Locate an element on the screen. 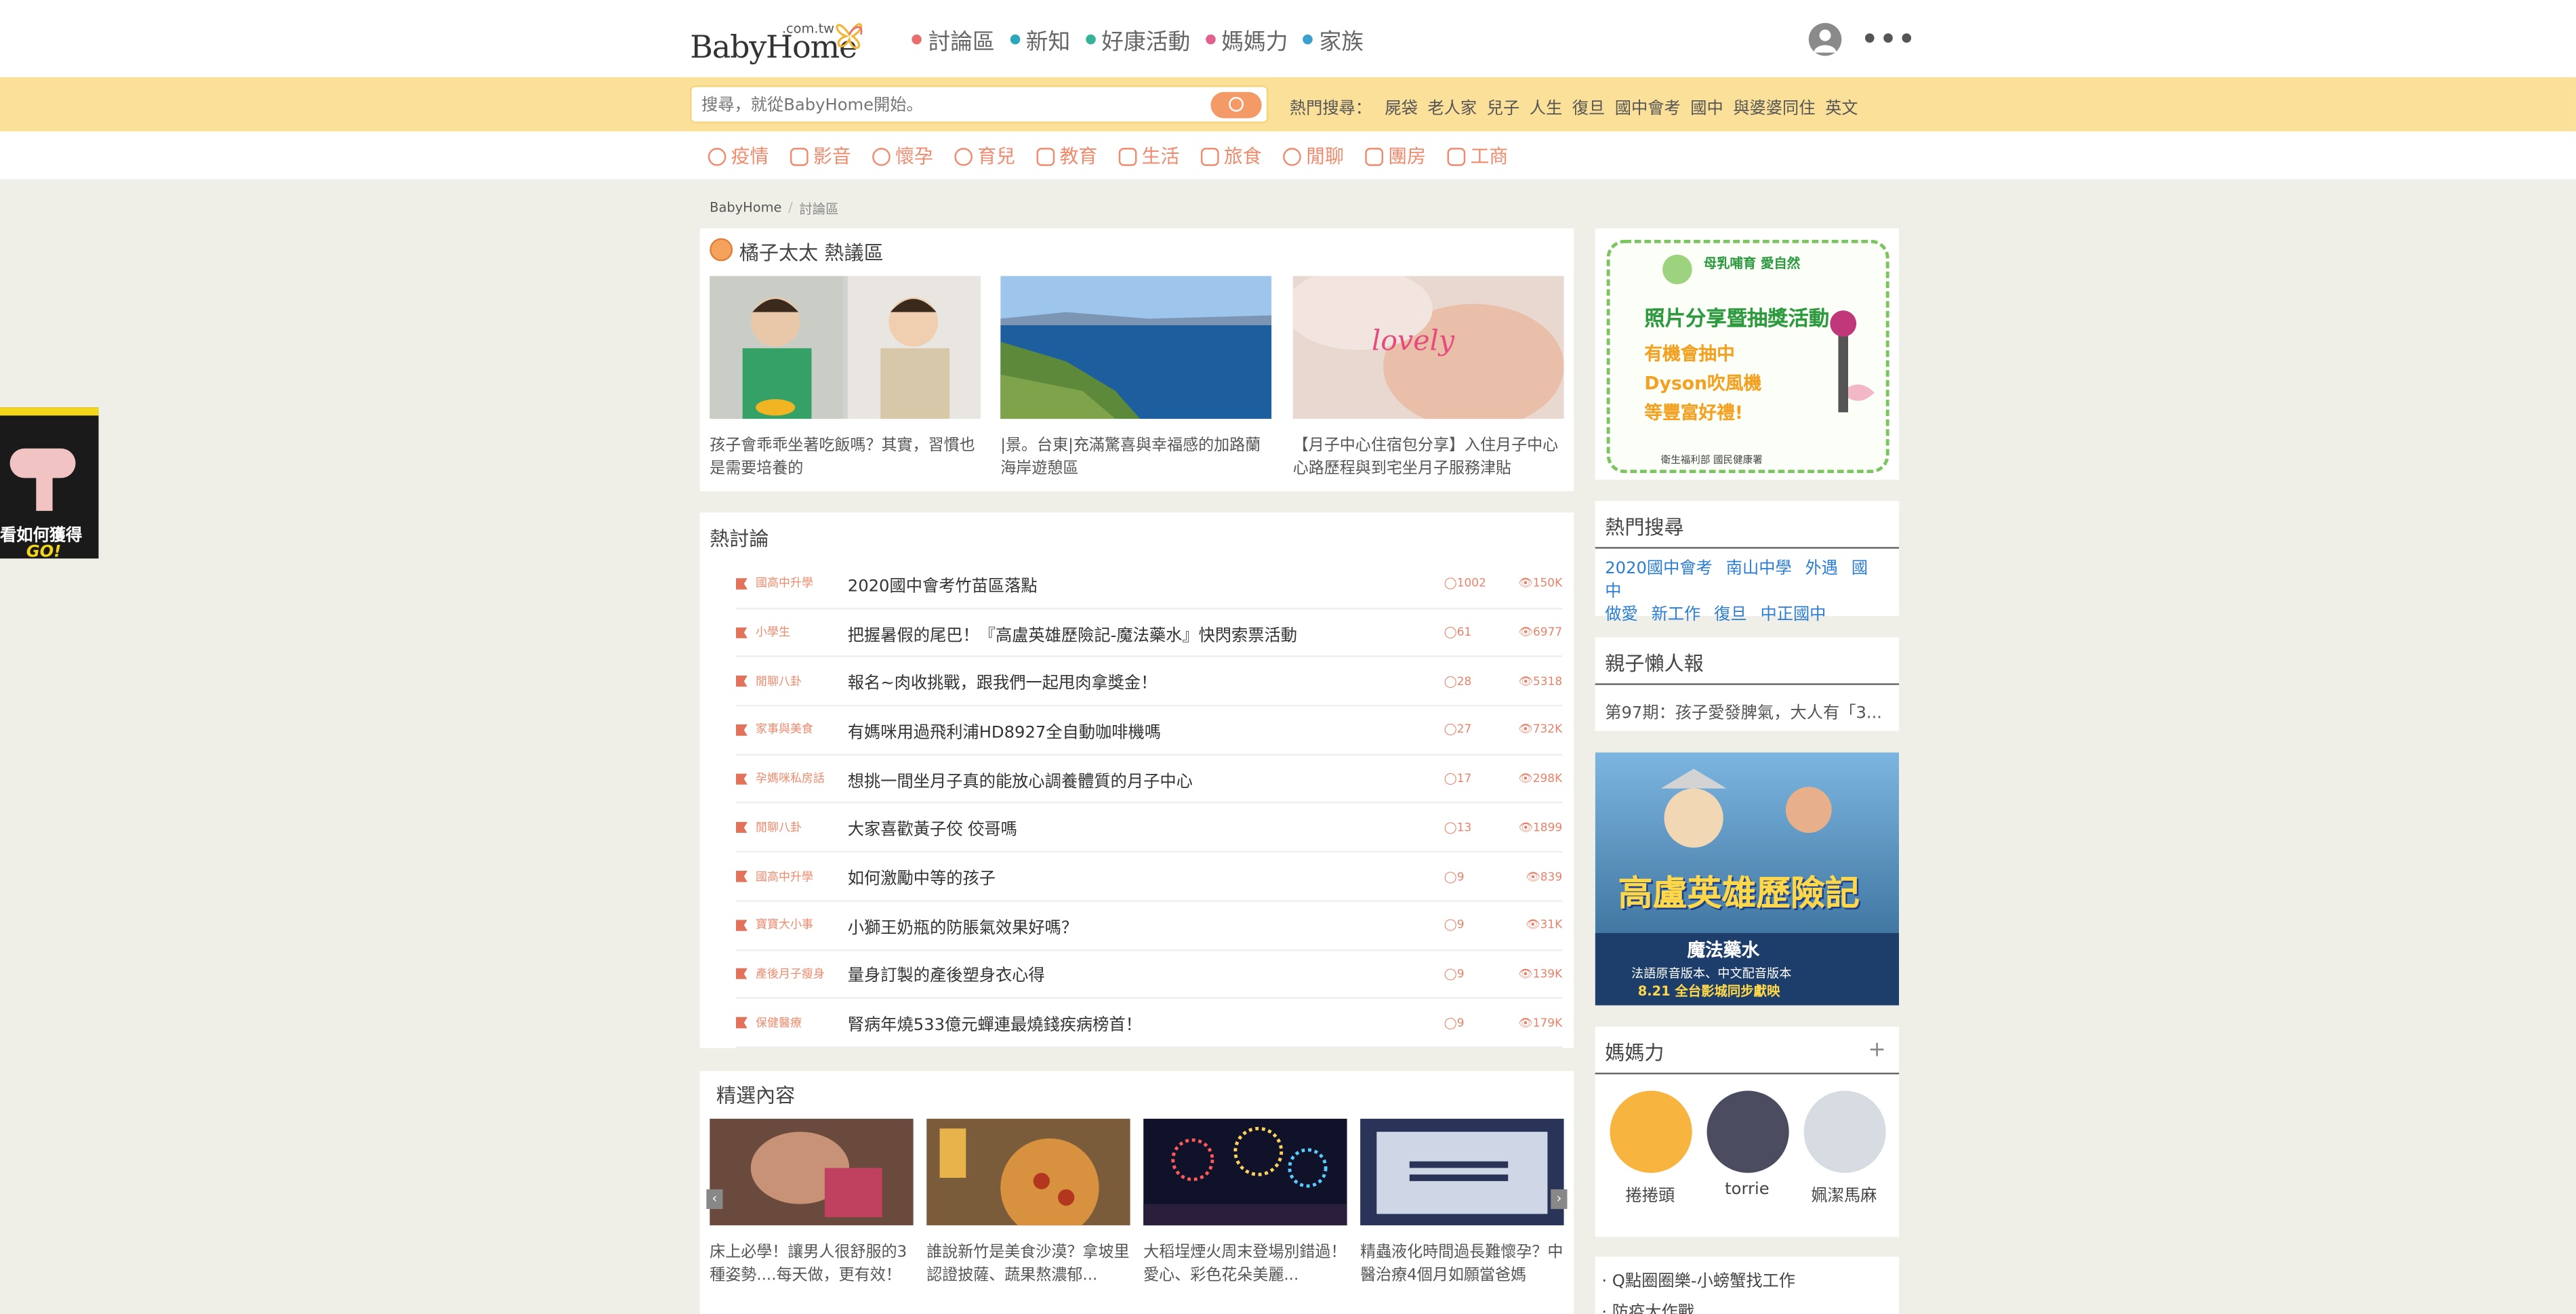 This screenshot has width=2576, height=1314. featured-card: 精蟲液化時間過長難懷孕？中醫治療4個月如願當爸媽 is located at coordinates (1462, 1203).